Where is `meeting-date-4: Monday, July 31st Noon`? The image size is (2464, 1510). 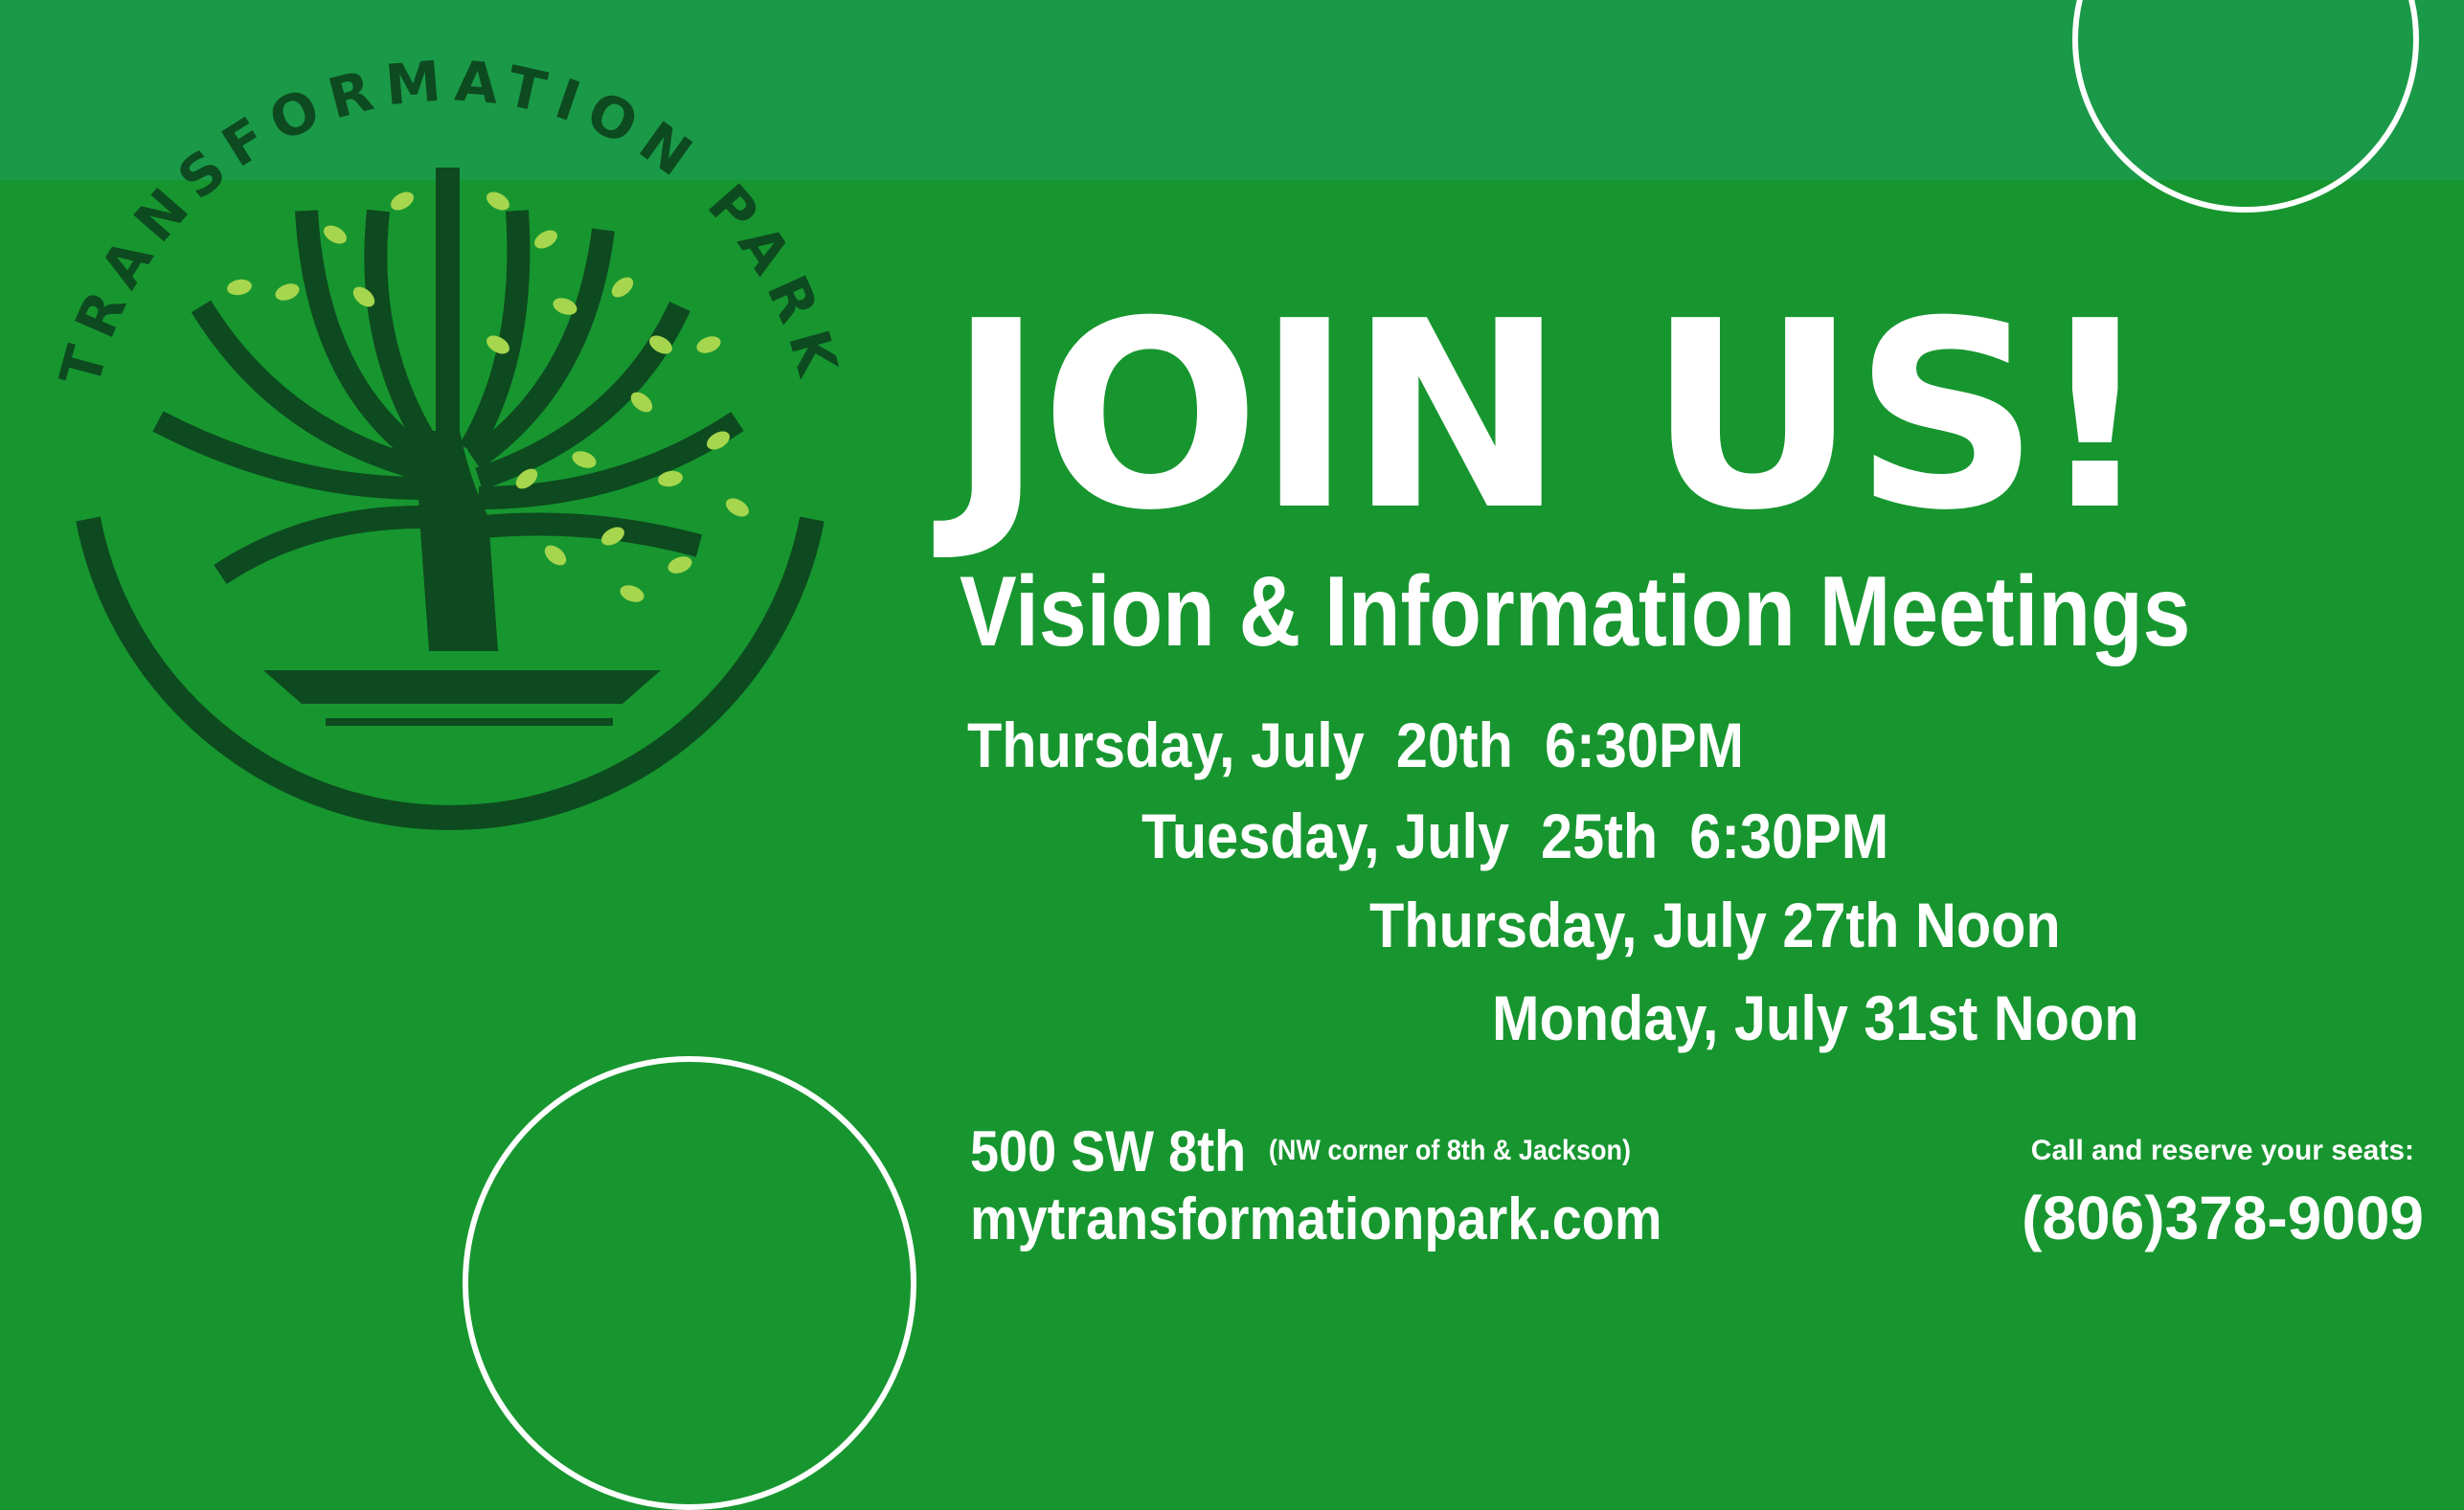 meeting-date-4: Monday, July 31st Noon is located at coordinates (1815, 1017).